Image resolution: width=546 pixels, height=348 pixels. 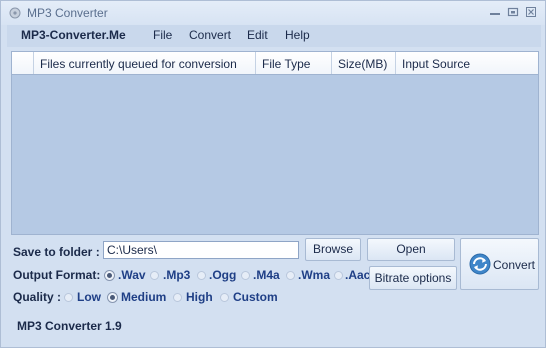 I want to click on radio-quality-low, so click(x=68, y=297).